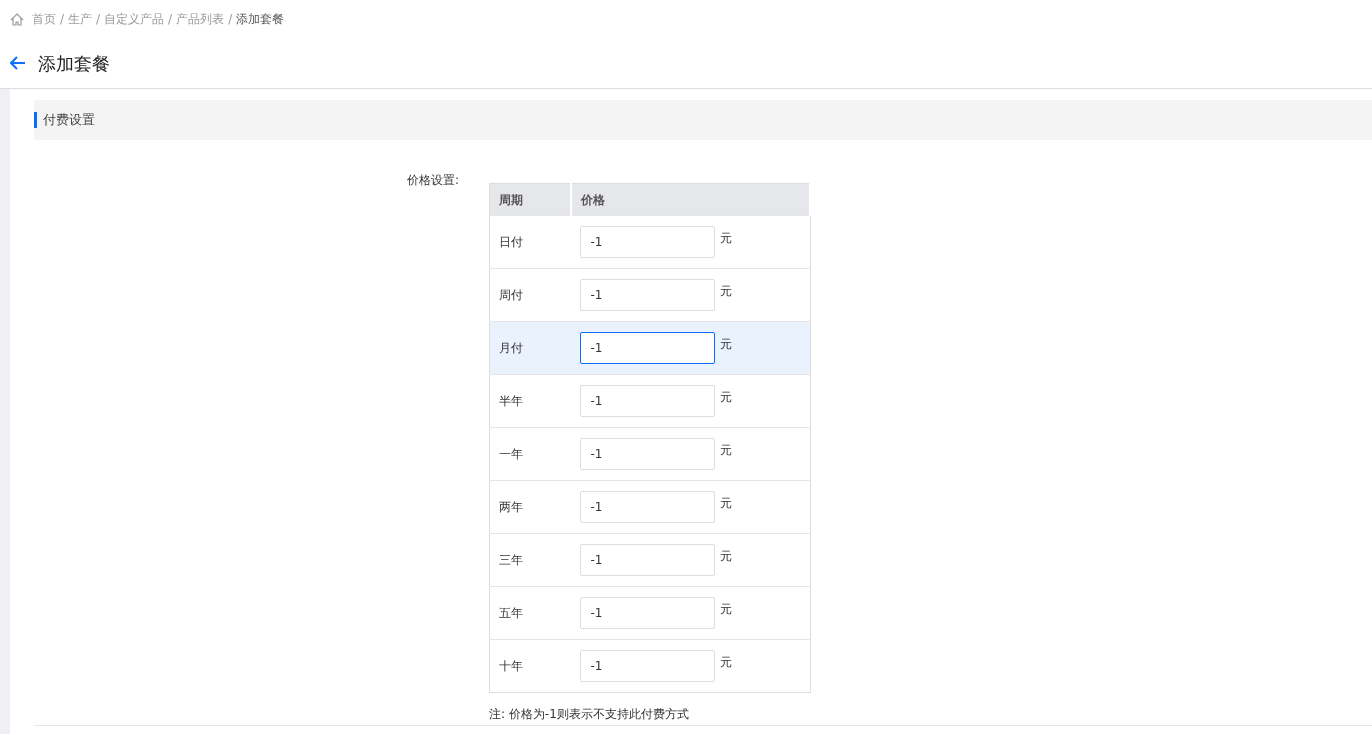 The image size is (1372, 735). What do you see at coordinates (690, 199) in the screenshot?
I see `column-header: 价格` at bounding box center [690, 199].